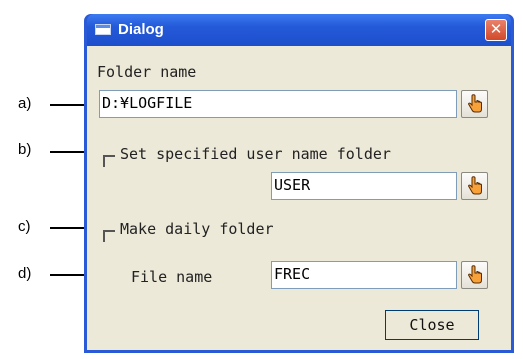 Image resolution: width=523 pixels, height=359 pixels. Describe the element at coordinates (109, 236) in the screenshot. I see `daily-folder-checkbox` at that location.